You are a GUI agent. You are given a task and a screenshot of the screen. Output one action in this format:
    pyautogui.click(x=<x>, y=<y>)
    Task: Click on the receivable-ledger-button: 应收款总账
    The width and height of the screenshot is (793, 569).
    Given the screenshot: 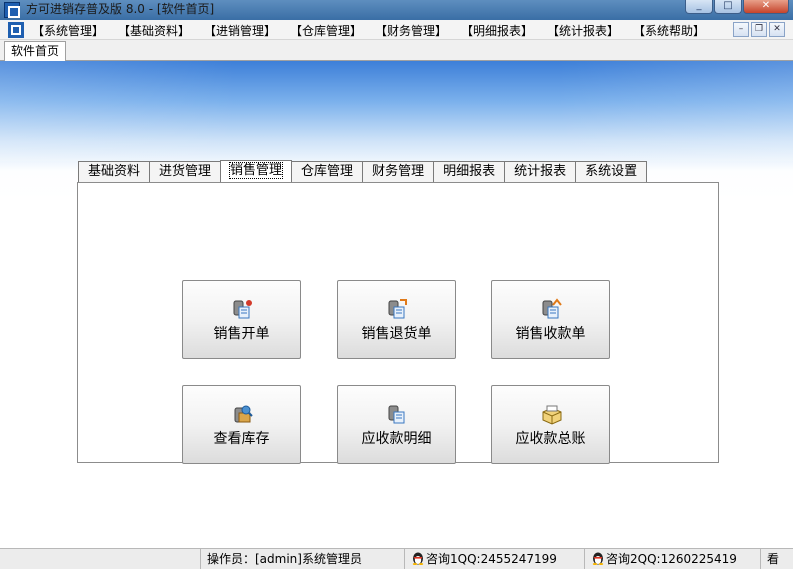 What is the action you would take?
    pyautogui.click(x=550, y=424)
    